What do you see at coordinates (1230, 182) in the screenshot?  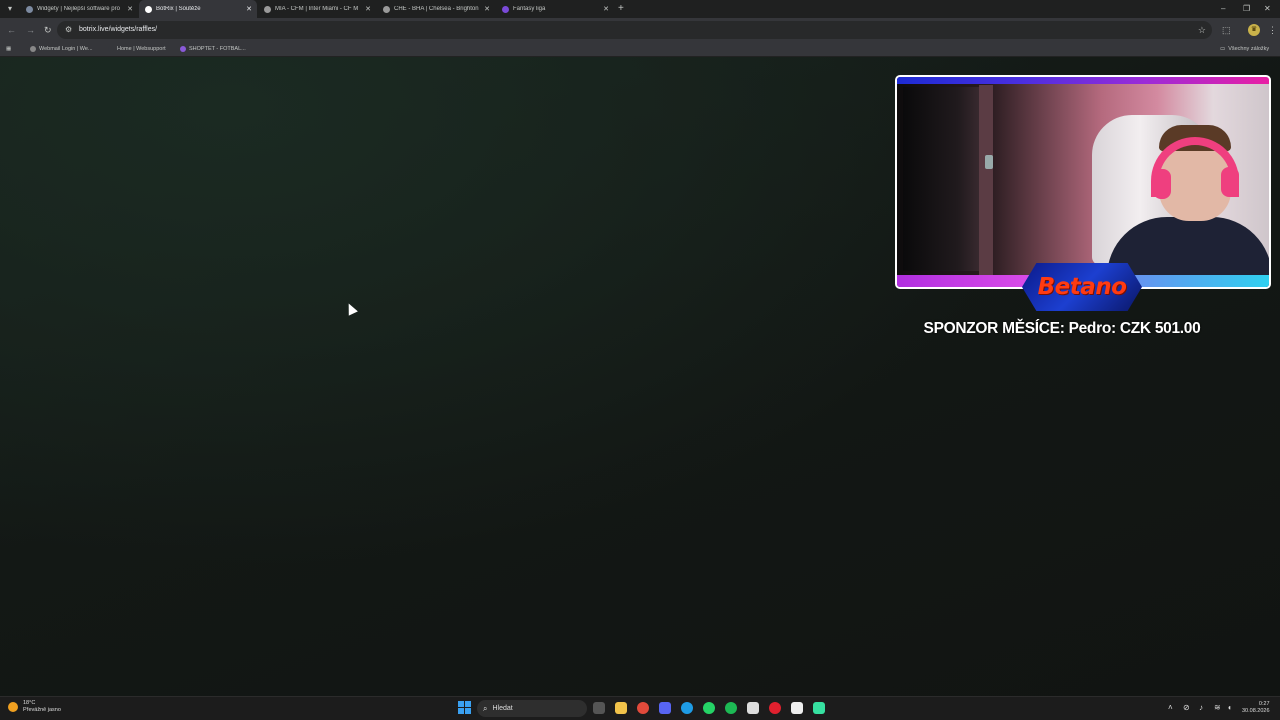 I see `webcam-headset-cup-right` at bounding box center [1230, 182].